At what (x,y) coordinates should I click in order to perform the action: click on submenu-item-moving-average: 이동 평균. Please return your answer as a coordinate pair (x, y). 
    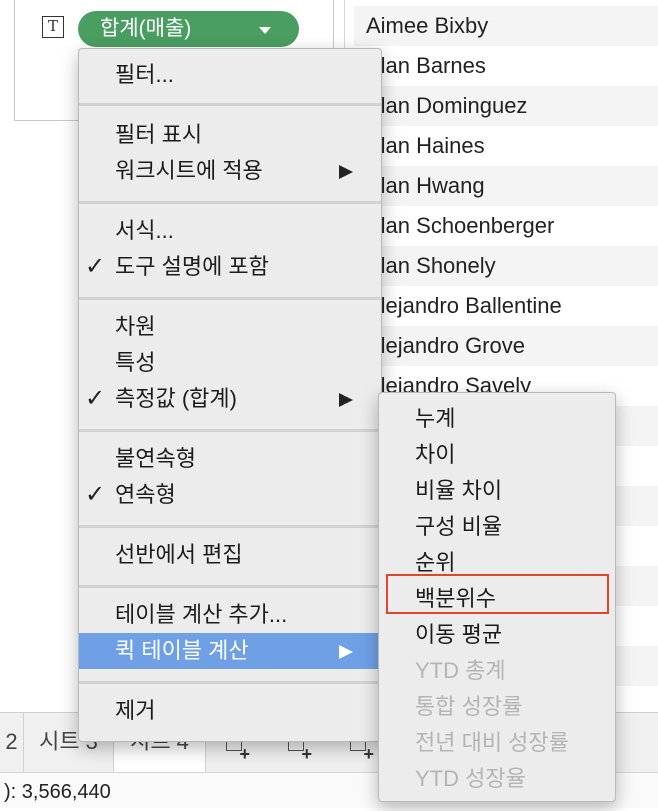
    Looking at the image, I should click on (497, 635).